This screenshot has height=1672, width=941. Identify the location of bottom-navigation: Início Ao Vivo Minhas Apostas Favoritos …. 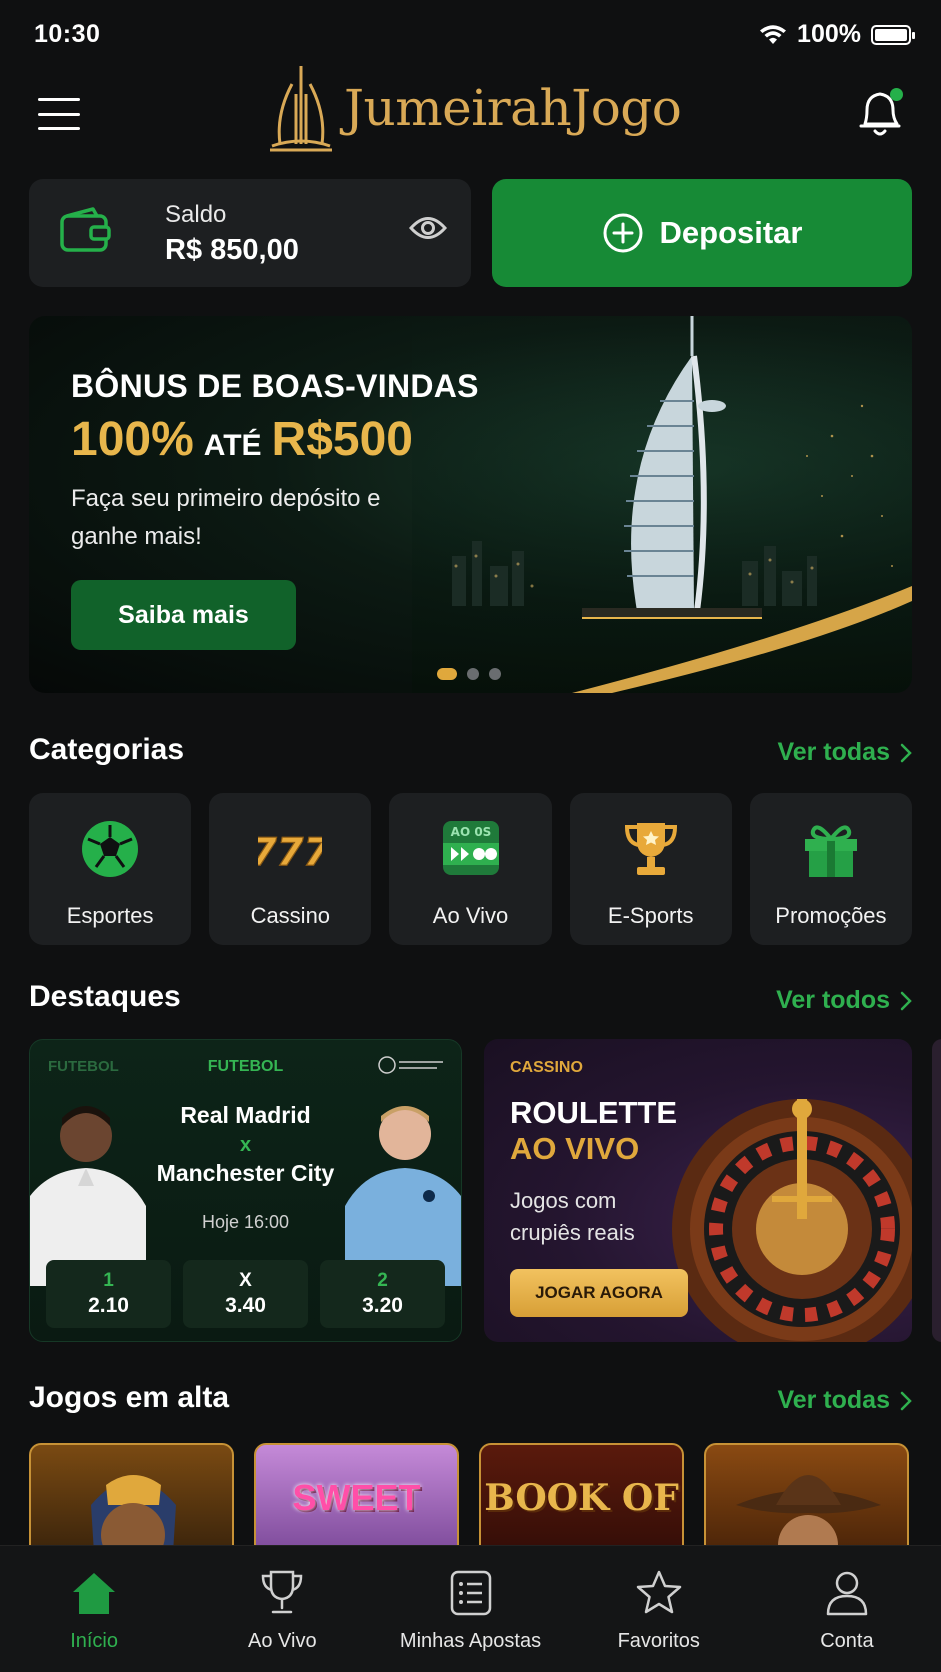
(470, 1608).